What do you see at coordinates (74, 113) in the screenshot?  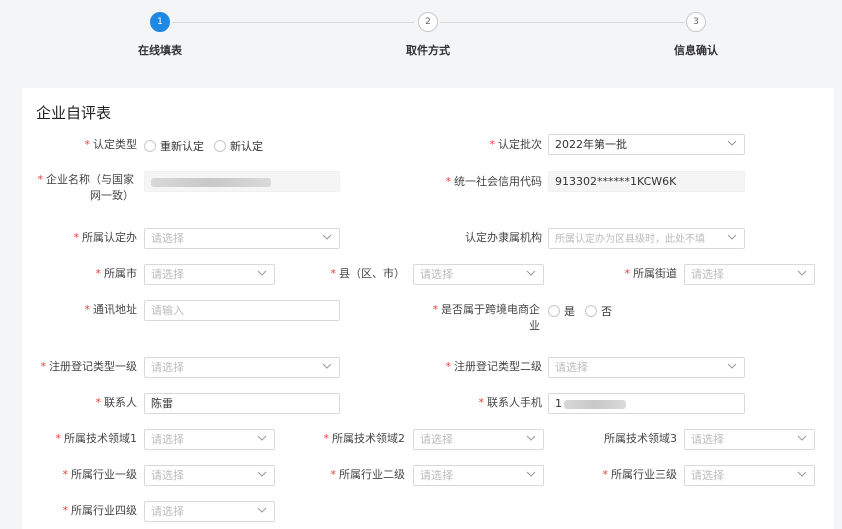 I see `form-title: 企业自评表` at bounding box center [74, 113].